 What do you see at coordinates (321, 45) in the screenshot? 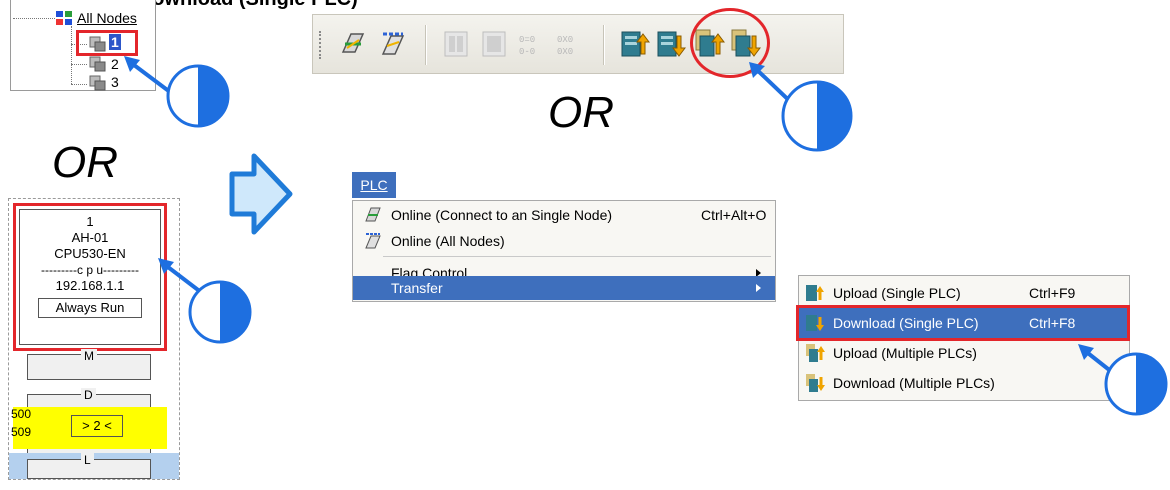
I see `toolbar-grip` at bounding box center [321, 45].